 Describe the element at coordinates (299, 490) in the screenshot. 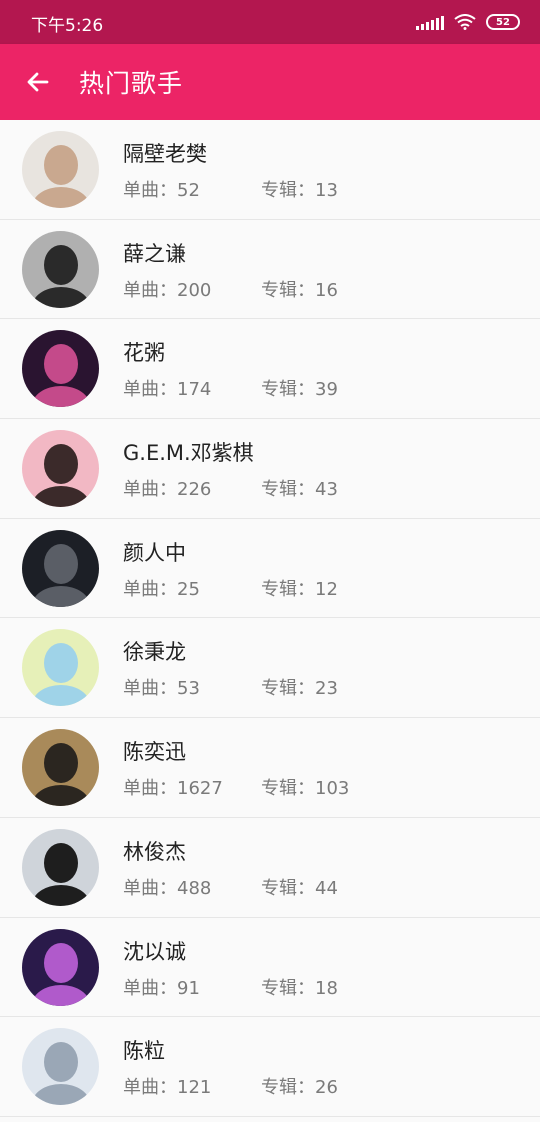

I see `albums-count: 专辑：43` at that location.